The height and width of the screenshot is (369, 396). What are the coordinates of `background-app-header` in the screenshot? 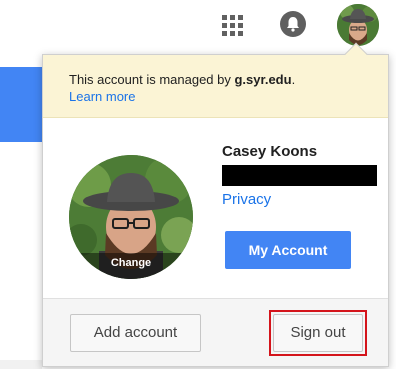 It's located at (21, 104).